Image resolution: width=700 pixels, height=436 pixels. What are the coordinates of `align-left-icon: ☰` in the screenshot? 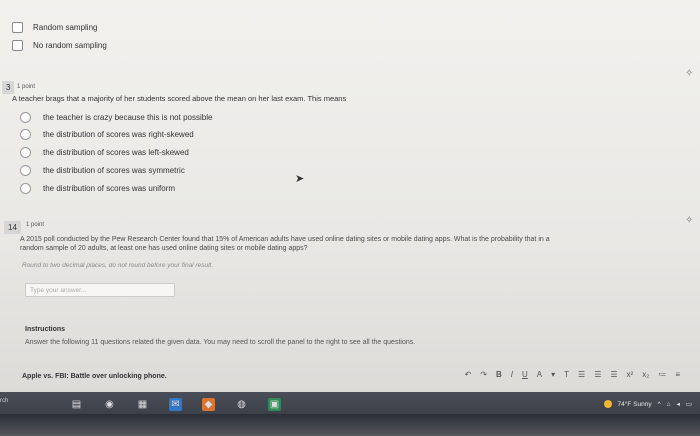 It's located at (581, 374).